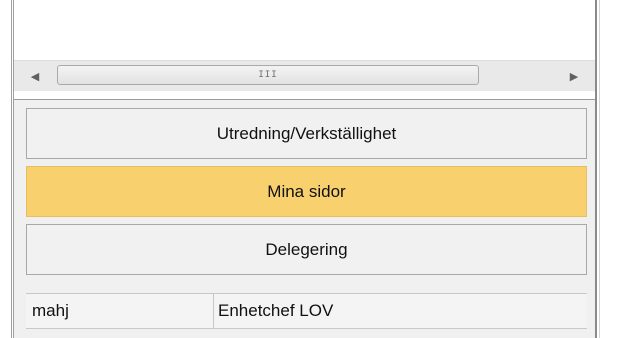 This screenshot has height=338, width=632. What do you see at coordinates (306, 249) in the screenshot?
I see `nav-button-delegering: Delegering` at bounding box center [306, 249].